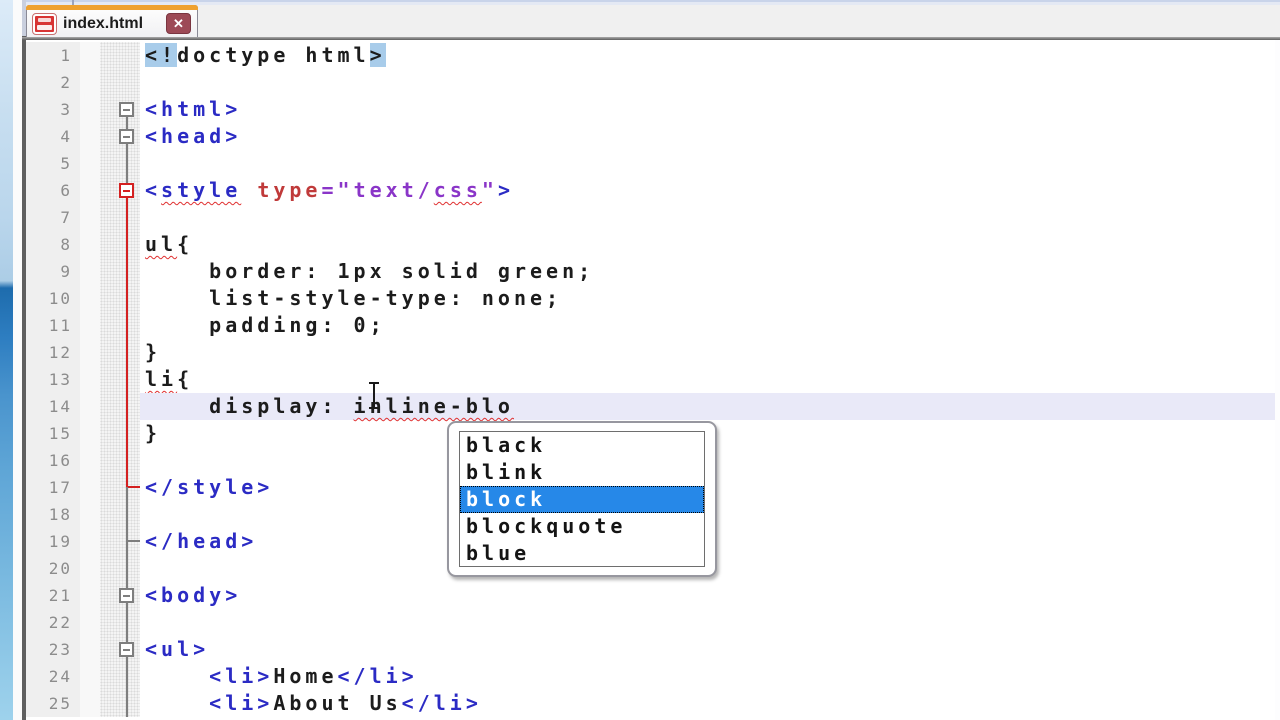 This screenshot has height=720, width=1280. I want to click on code-text: <li>Home</li>, so click(710, 676).